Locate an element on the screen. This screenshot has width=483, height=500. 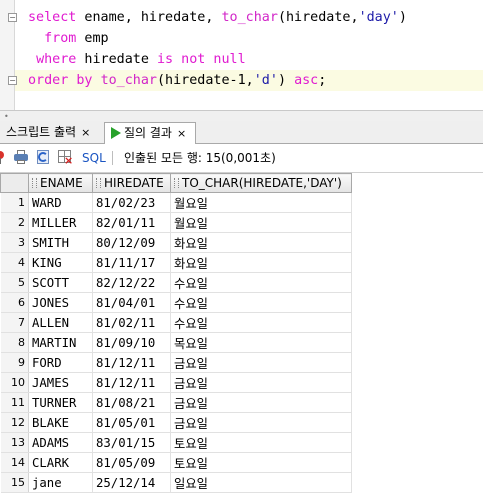
code-token: ) is located at coordinates (286, 80).